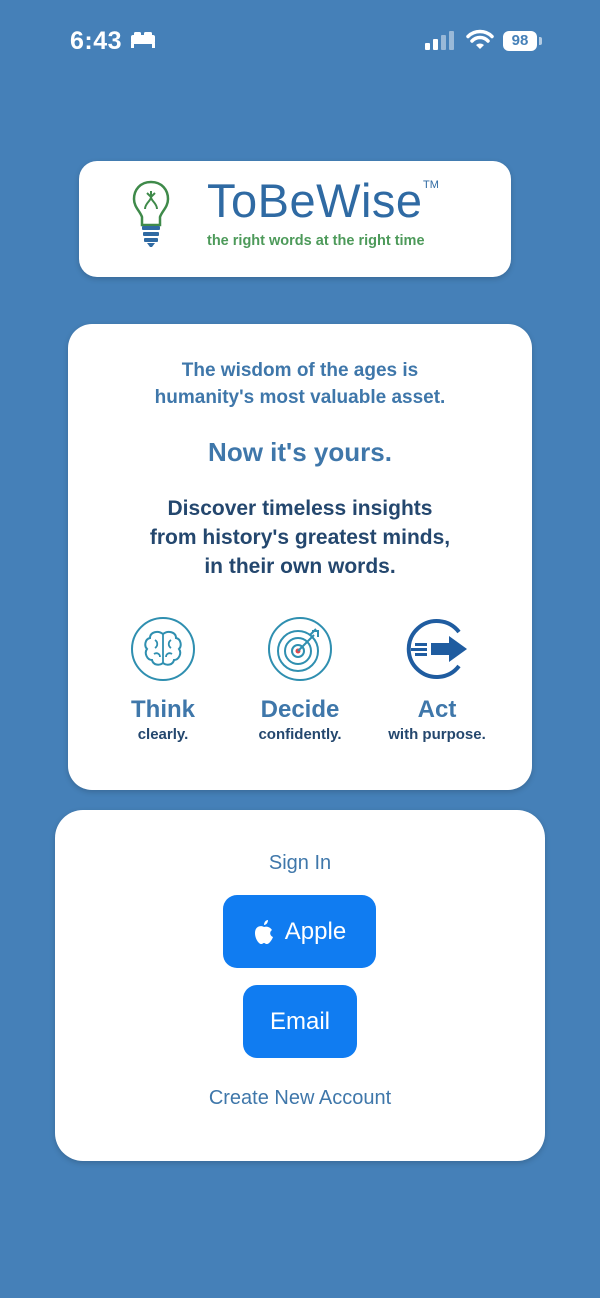  What do you see at coordinates (300, 508) in the screenshot?
I see `discover-line-1: Discover timeless insights` at bounding box center [300, 508].